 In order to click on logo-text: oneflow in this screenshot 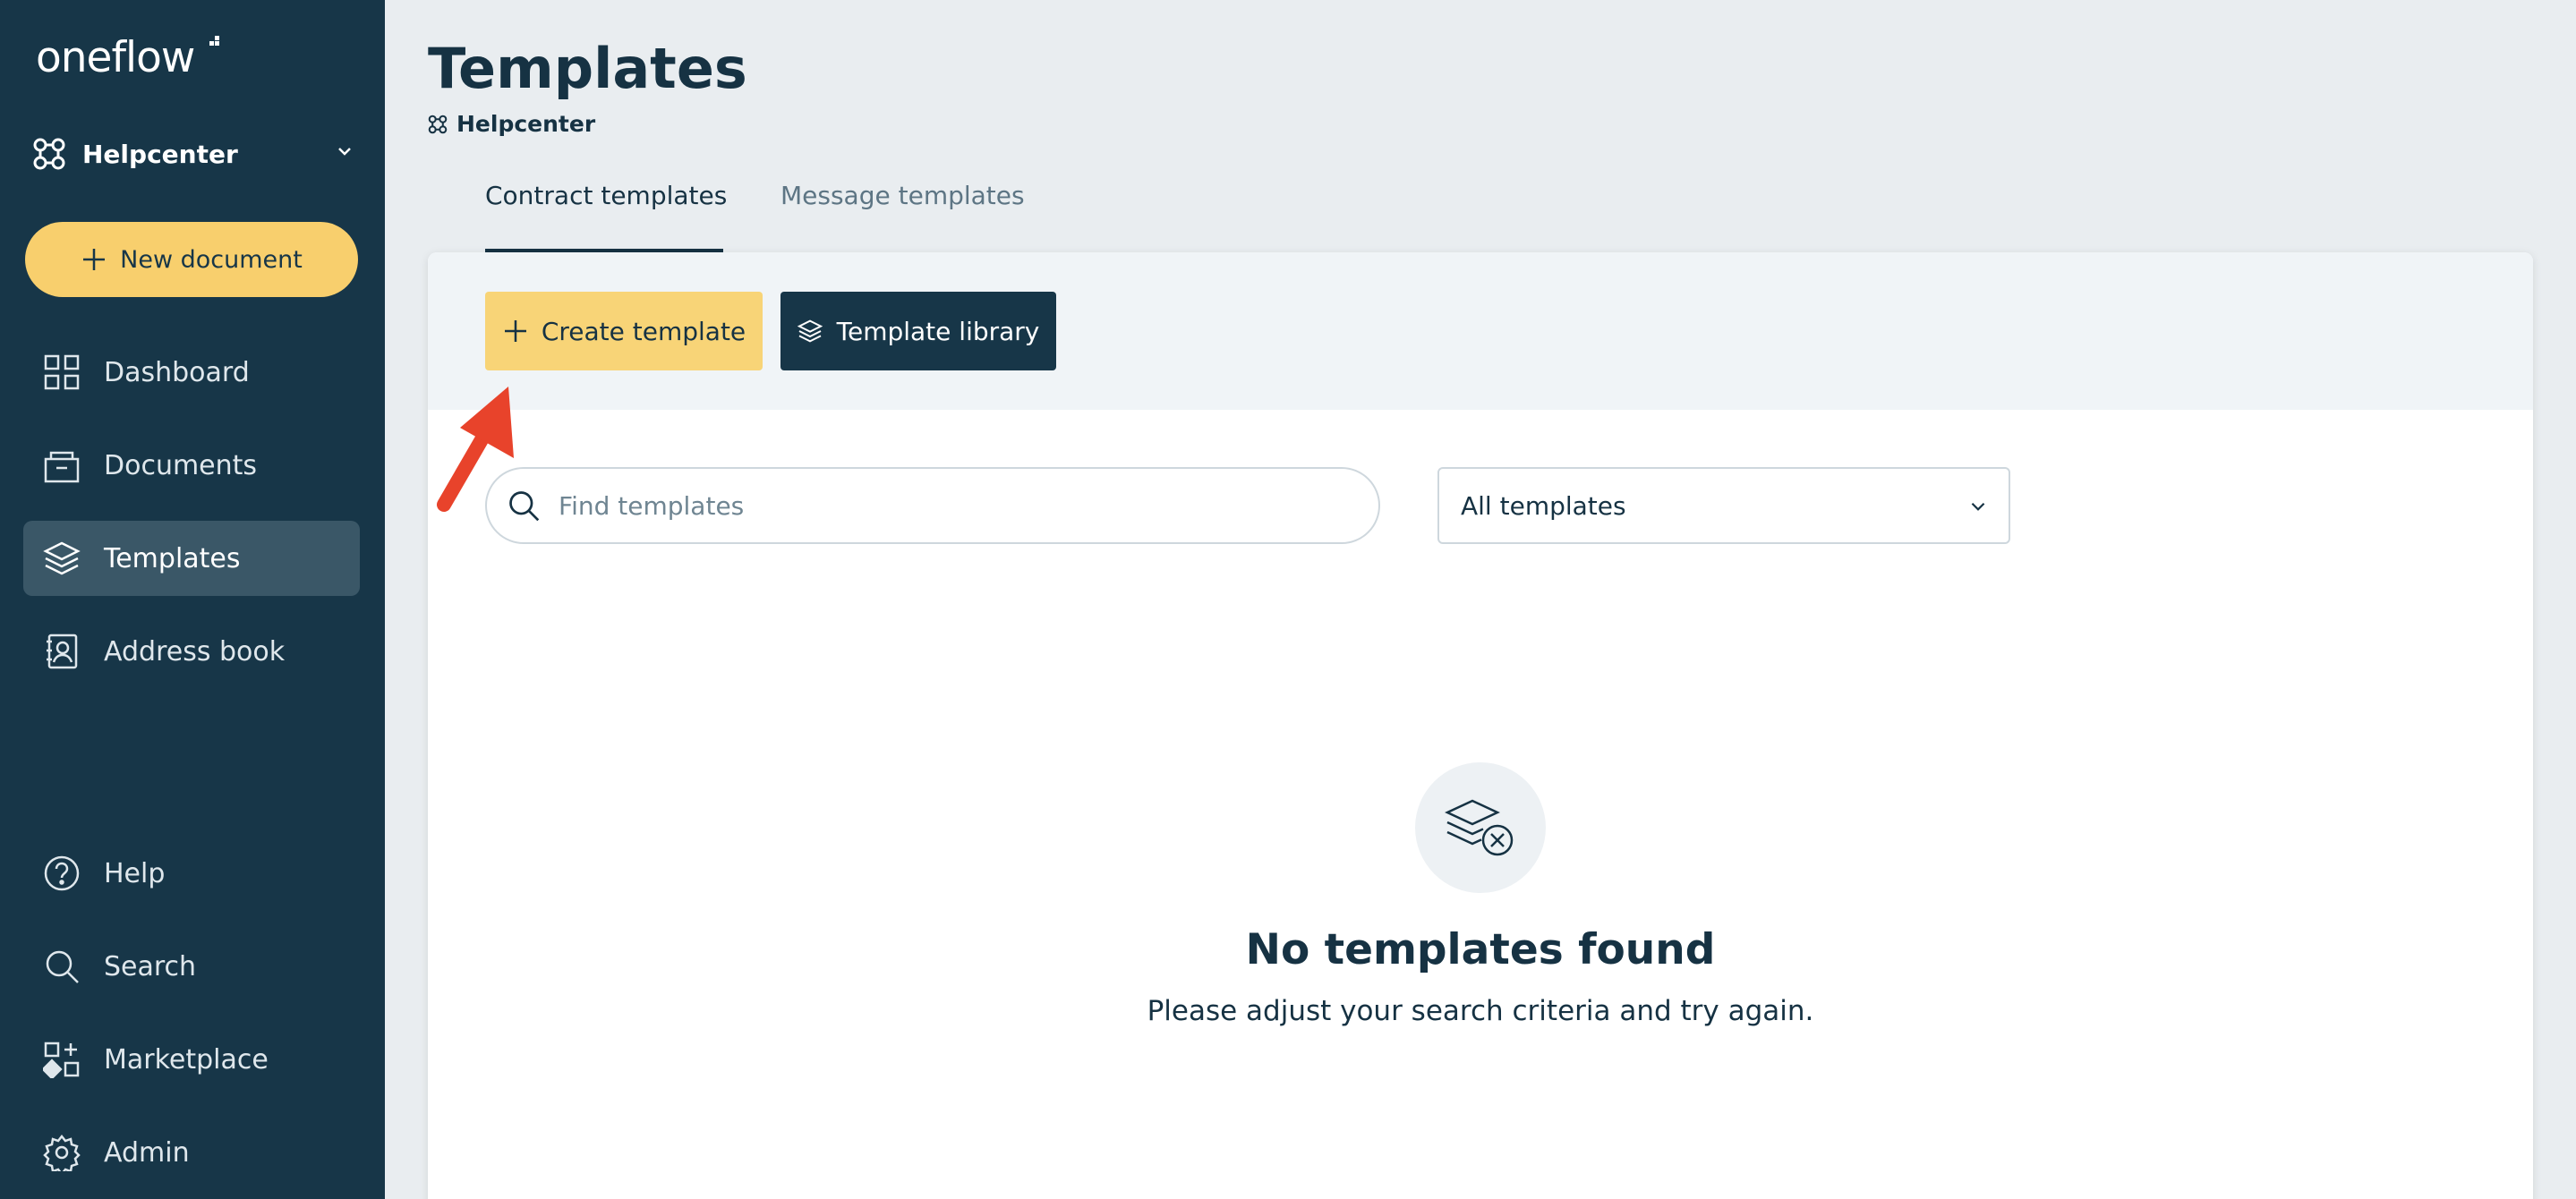, I will do `click(115, 57)`.